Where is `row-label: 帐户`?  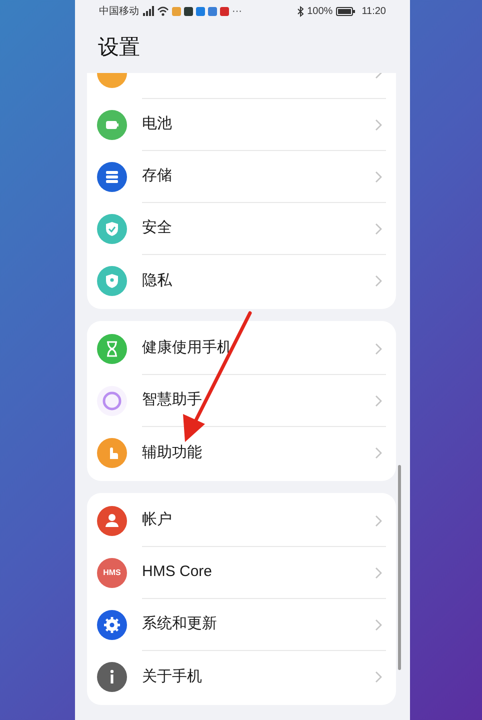
row-label: 帐户 is located at coordinates (157, 520).